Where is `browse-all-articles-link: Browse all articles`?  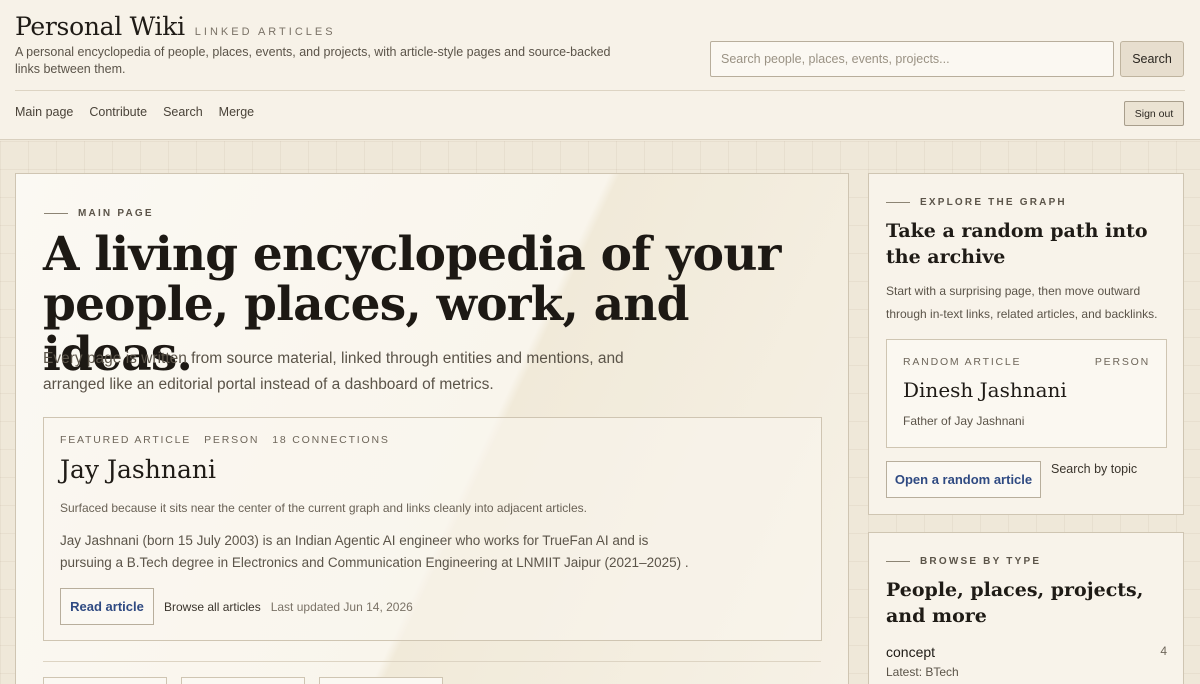 browse-all-articles-link: Browse all articles is located at coordinates (212, 607).